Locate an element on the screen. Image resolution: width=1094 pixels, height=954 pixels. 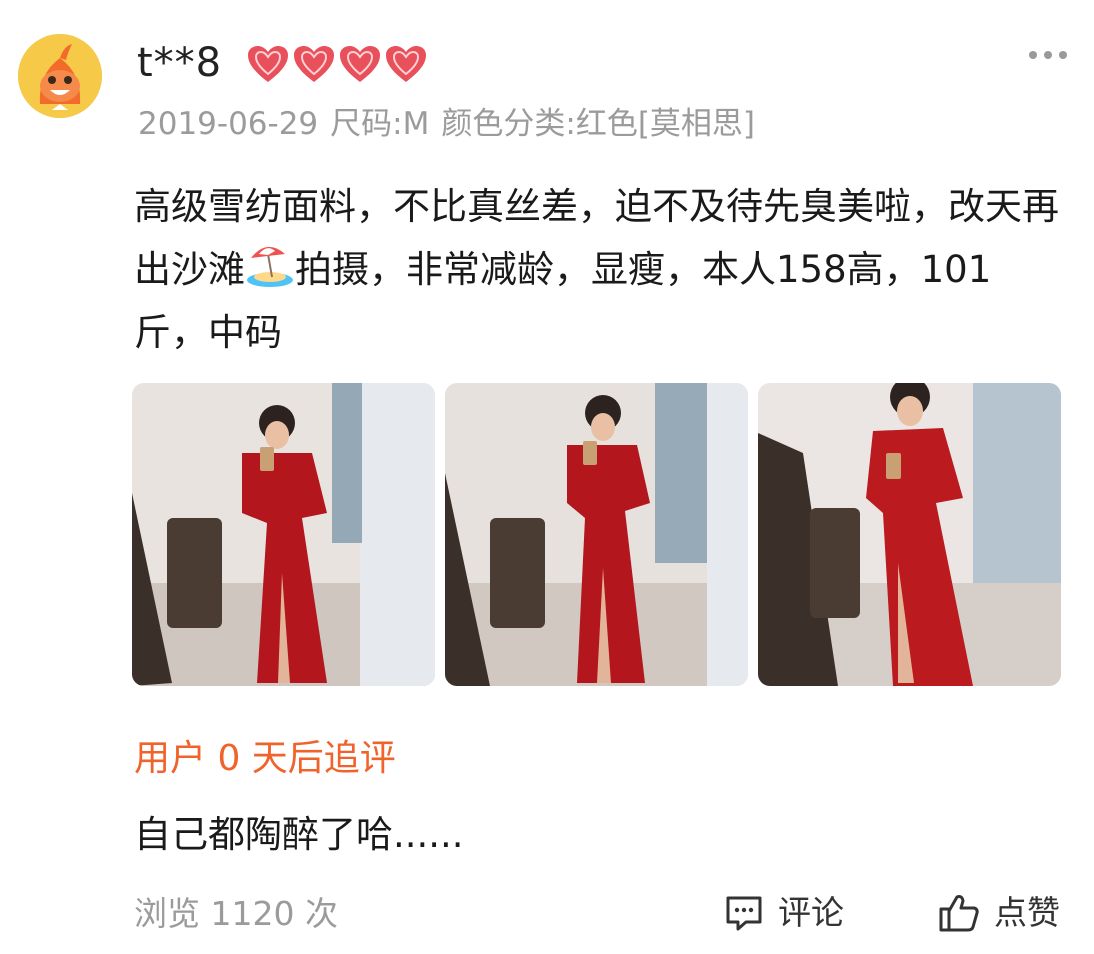
like-label: 点赞 is located at coordinates (1027, 912).